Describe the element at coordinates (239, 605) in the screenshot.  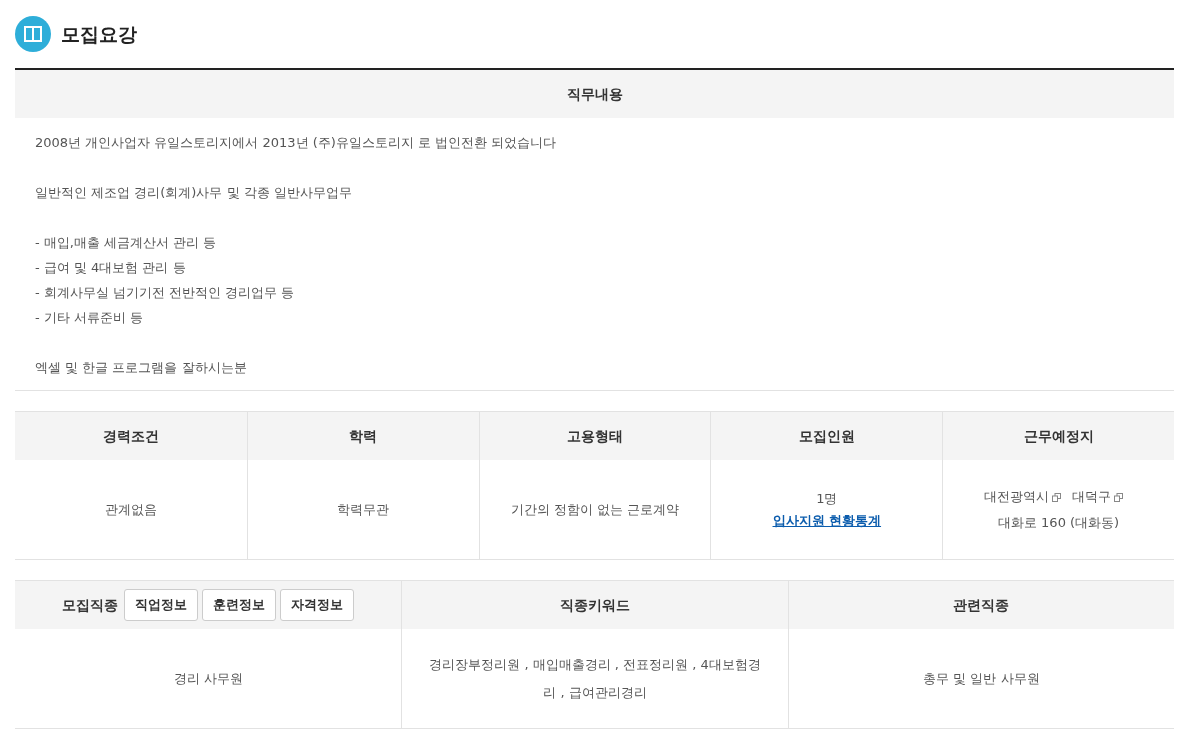
I see `info-button: 훈련정보` at that location.